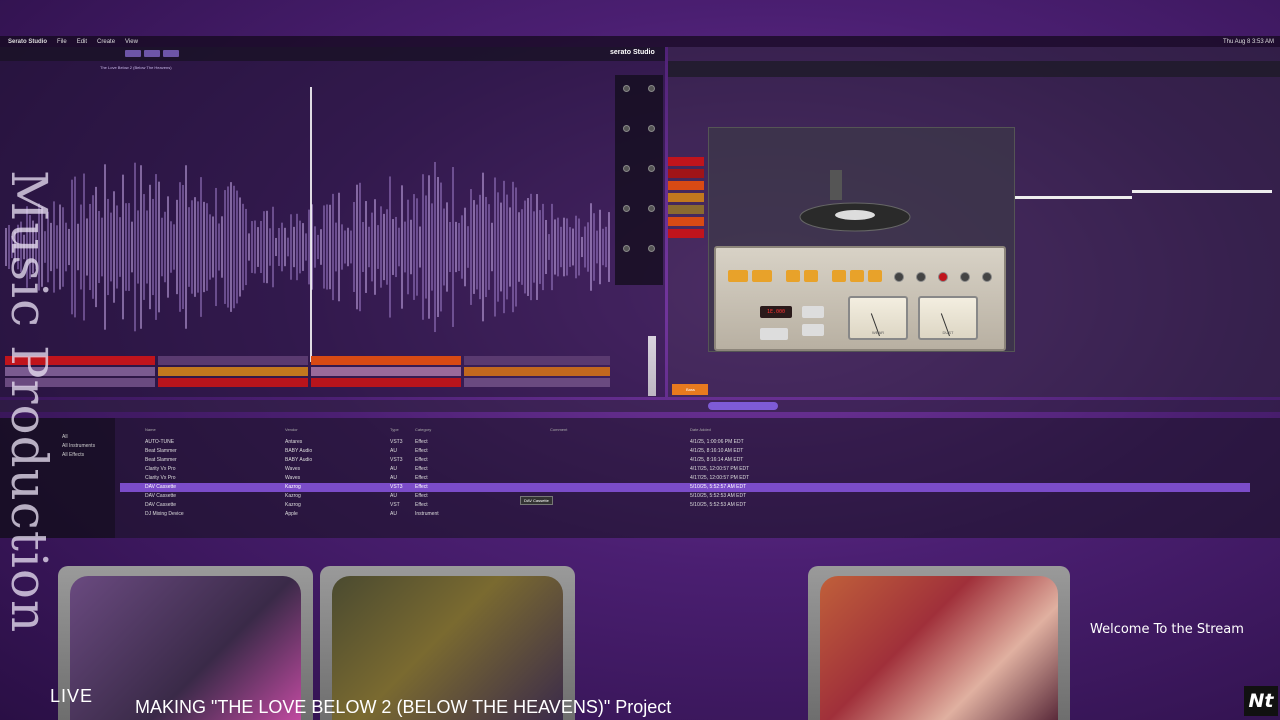  What do you see at coordinates (27, 42) in the screenshot?
I see `menubar-app-name: Serato Studio` at bounding box center [27, 42].